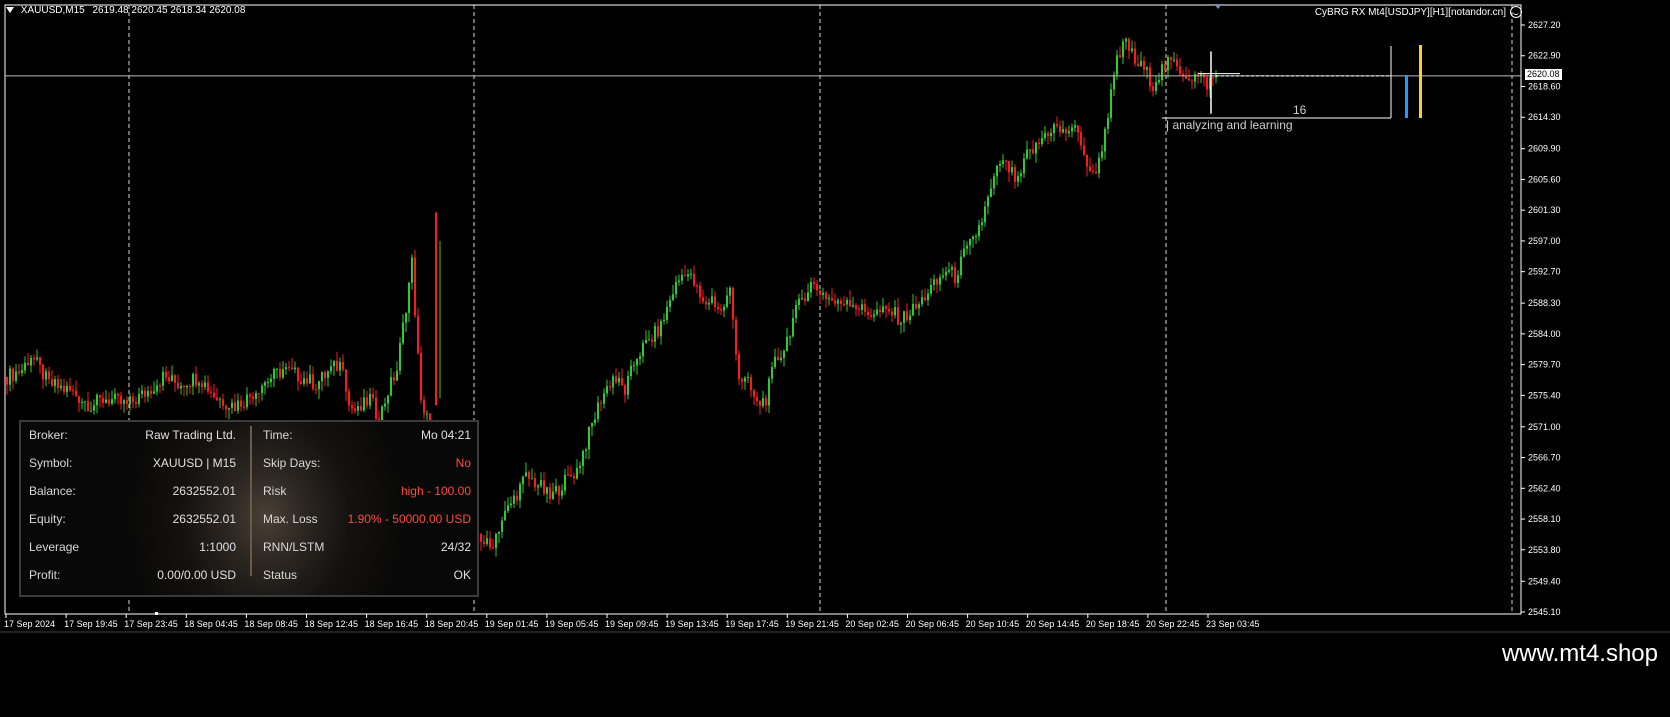 This screenshot has width=1670, height=717. What do you see at coordinates (1544, 241) in the screenshot?
I see `y-tick-label: 2597.00` at bounding box center [1544, 241].